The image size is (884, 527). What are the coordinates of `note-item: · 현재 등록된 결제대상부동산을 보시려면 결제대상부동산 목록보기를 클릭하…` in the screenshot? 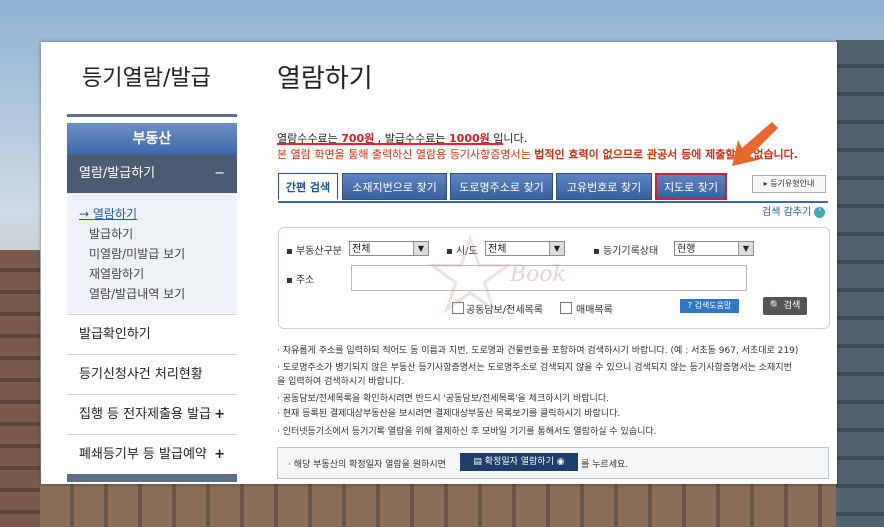 It's located at (448, 412).